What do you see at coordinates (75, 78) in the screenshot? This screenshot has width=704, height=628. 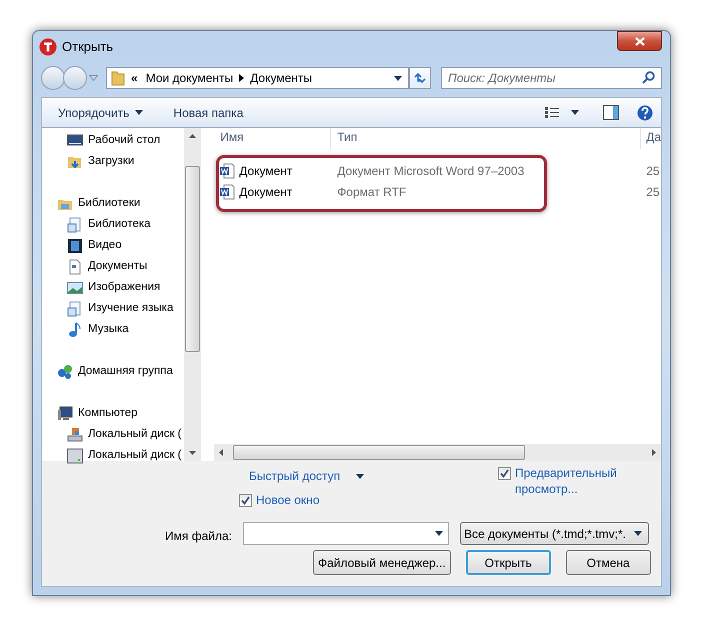 I see `forward-button` at bounding box center [75, 78].